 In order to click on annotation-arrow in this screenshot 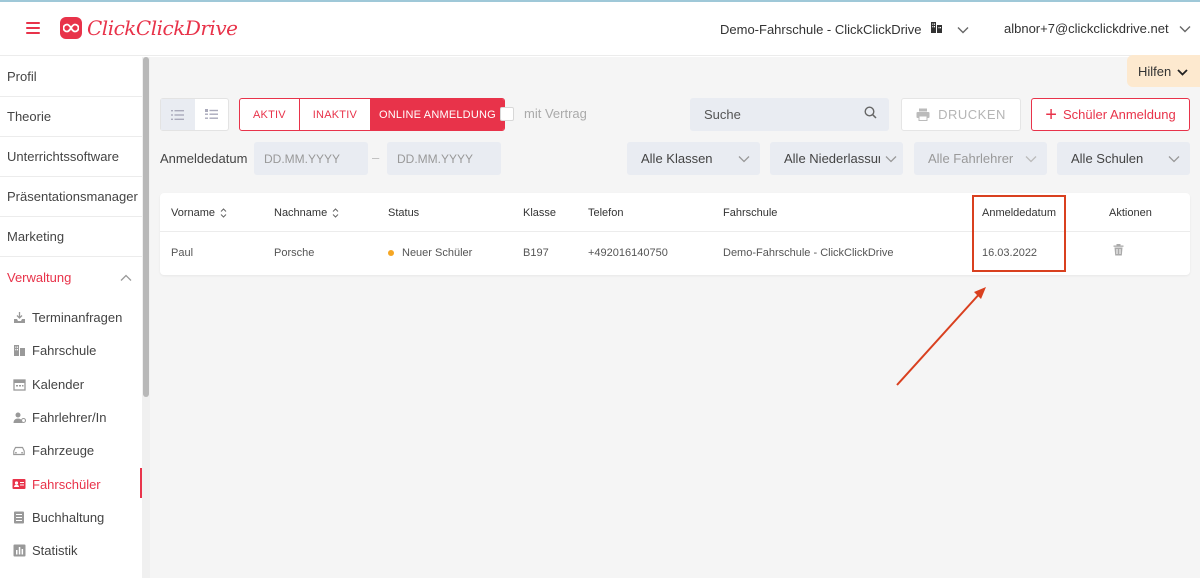, I will do `click(941, 336)`.